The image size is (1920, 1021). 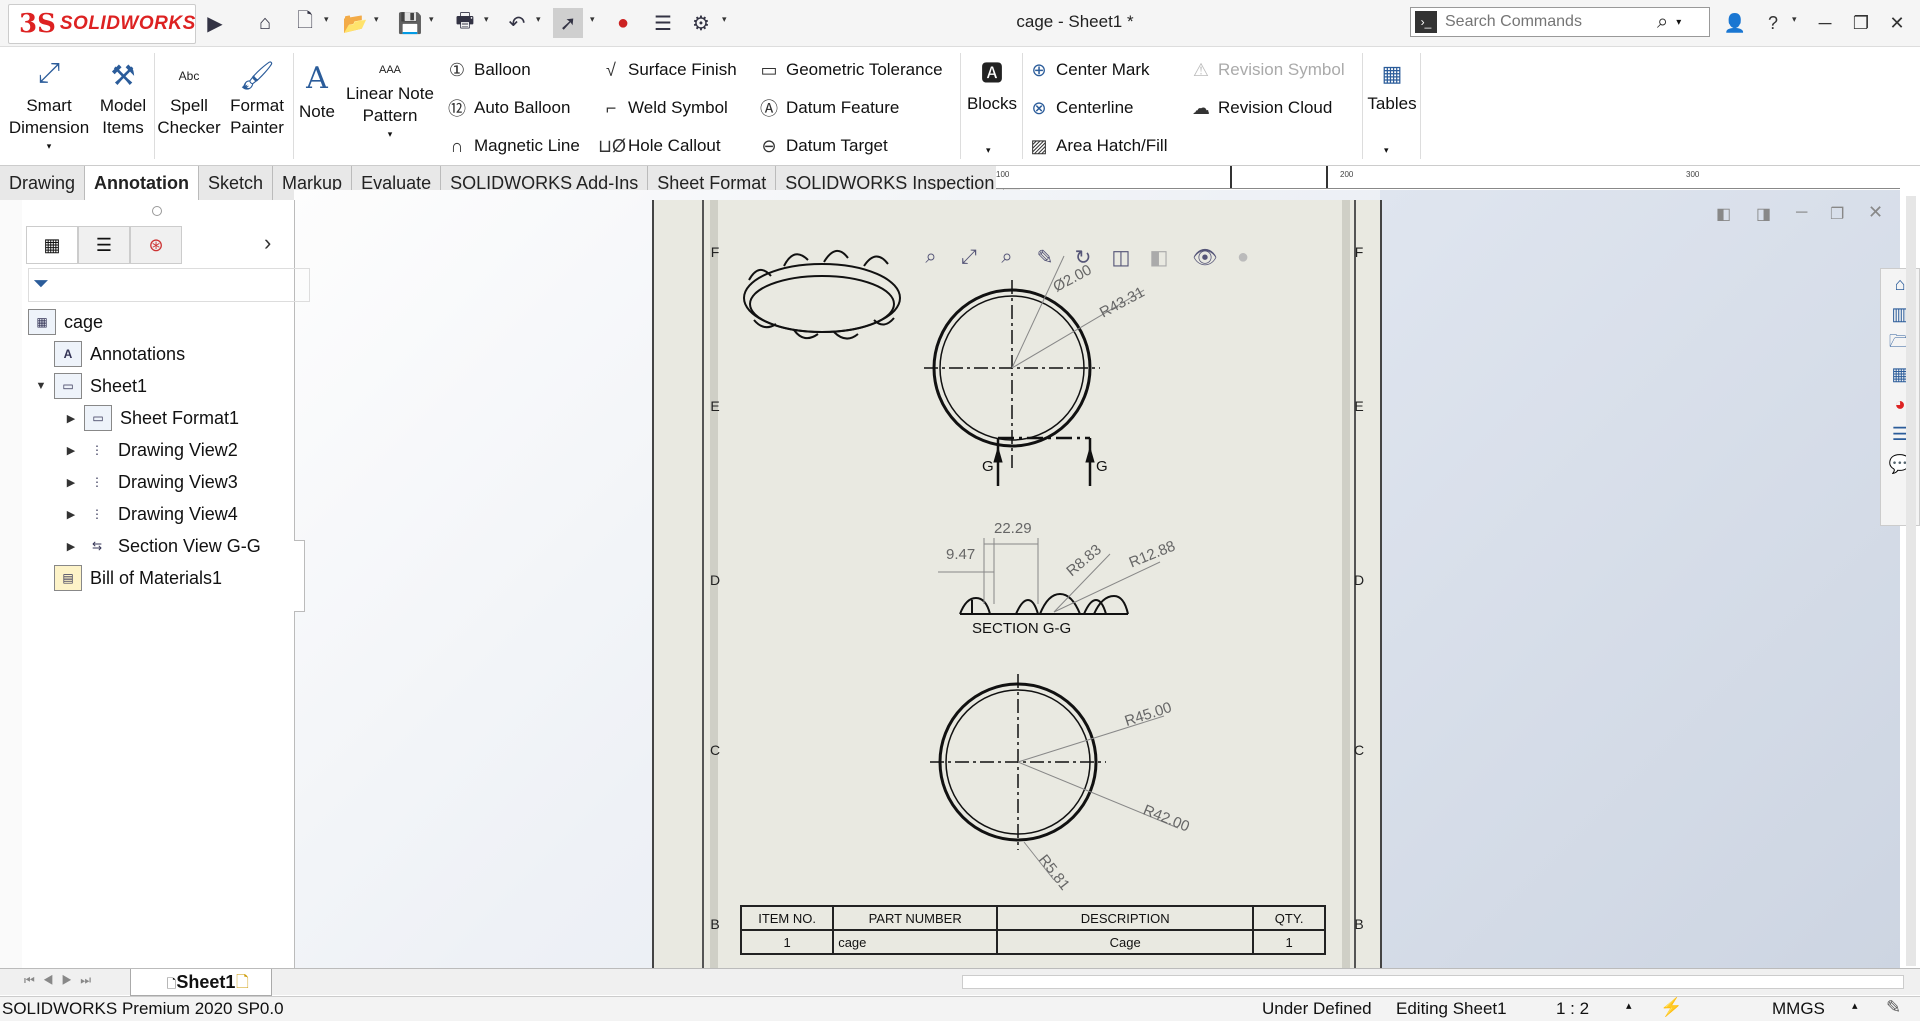 What do you see at coordinates (517, 23) in the screenshot?
I see `undo-icon: ↶` at bounding box center [517, 23].